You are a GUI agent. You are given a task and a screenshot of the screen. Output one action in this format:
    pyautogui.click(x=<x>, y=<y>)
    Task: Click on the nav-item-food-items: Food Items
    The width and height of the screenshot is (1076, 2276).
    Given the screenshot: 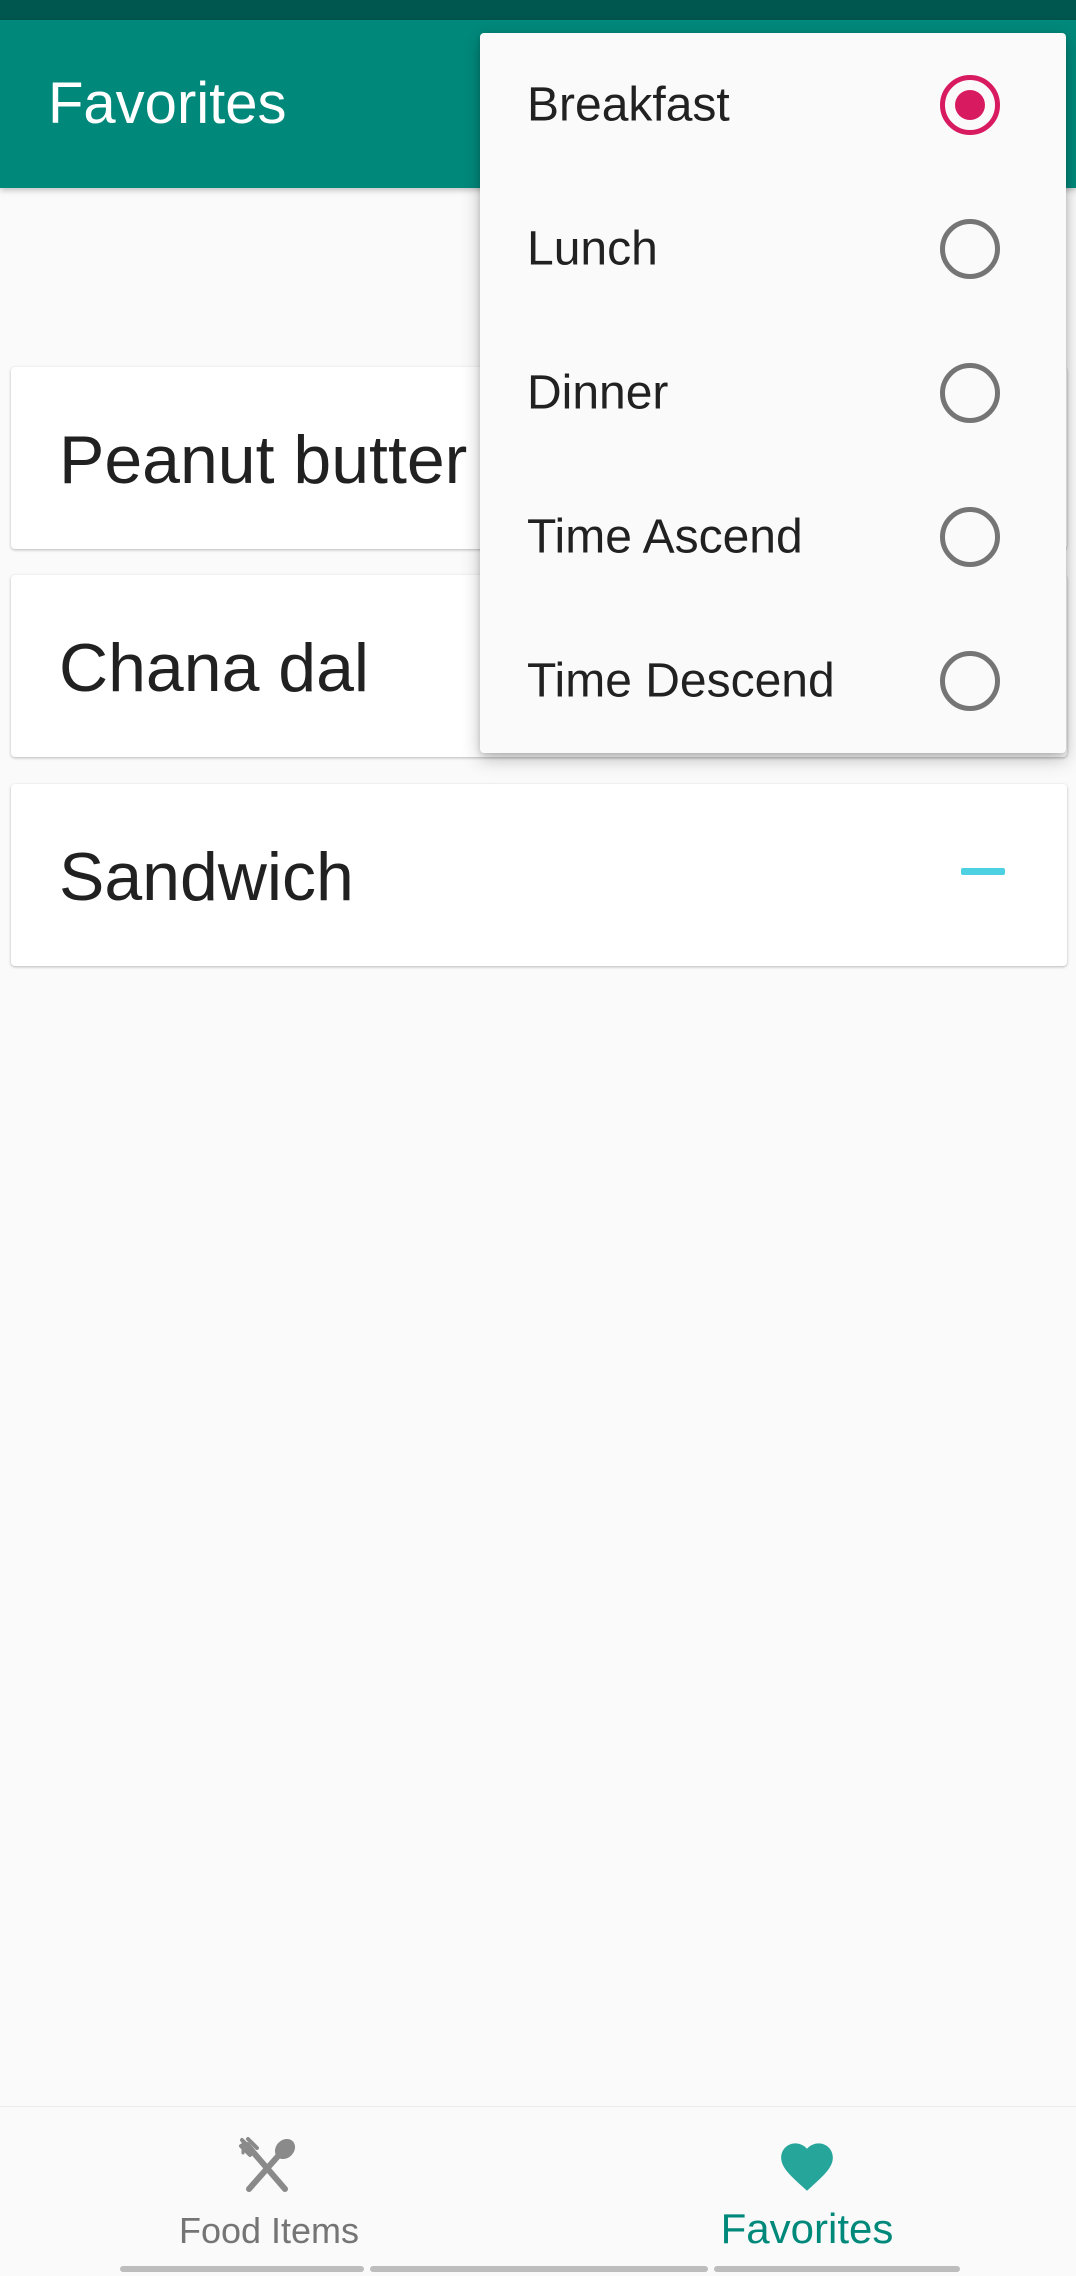 What is the action you would take?
    pyautogui.click(x=269, y=2191)
    